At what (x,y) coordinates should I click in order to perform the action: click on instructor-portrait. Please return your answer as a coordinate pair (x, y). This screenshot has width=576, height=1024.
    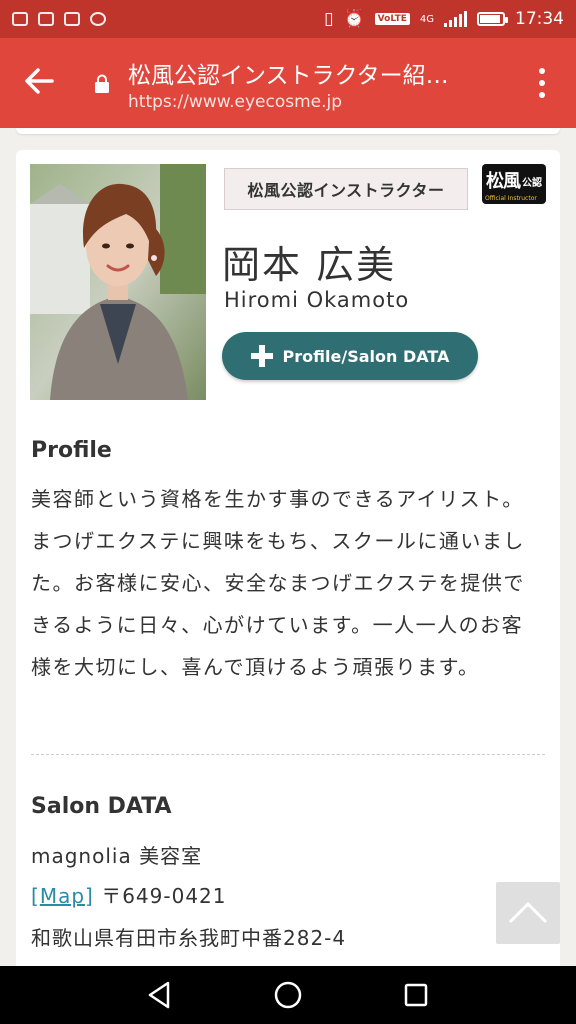
    Looking at the image, I should click on (118, 282).